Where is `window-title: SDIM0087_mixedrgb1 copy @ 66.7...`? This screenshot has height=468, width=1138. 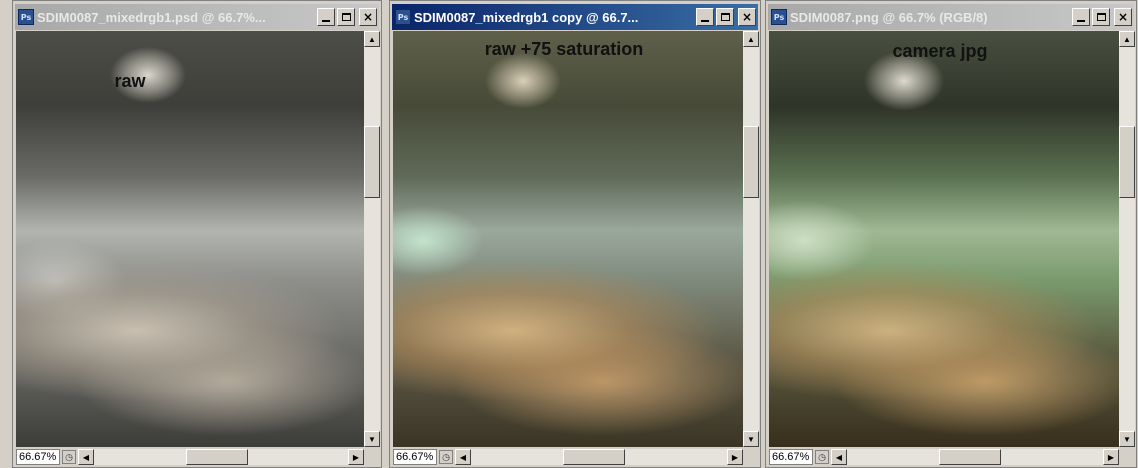 window-title: SDIM0087_mixedrgb1 copy @ 66.7... is located at coordinates (526, 17).